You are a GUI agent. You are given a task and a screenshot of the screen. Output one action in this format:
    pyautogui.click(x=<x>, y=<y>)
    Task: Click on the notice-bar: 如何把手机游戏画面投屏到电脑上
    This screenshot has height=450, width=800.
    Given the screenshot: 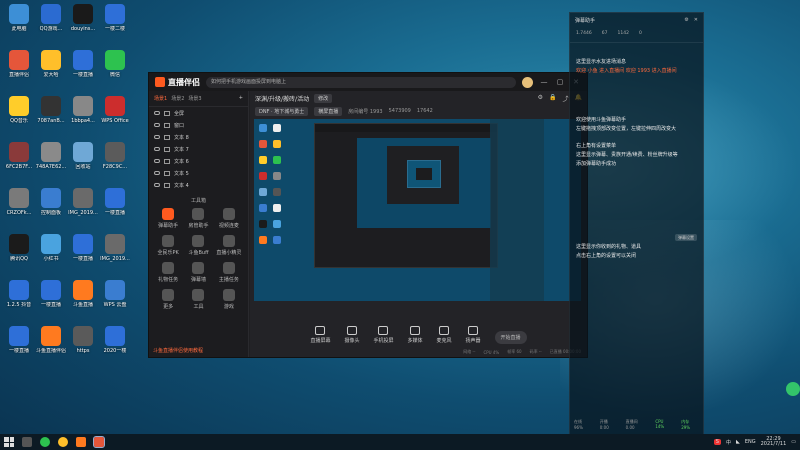 What is the action you would take?
    pyautogui.click(x=361, y=82)
    